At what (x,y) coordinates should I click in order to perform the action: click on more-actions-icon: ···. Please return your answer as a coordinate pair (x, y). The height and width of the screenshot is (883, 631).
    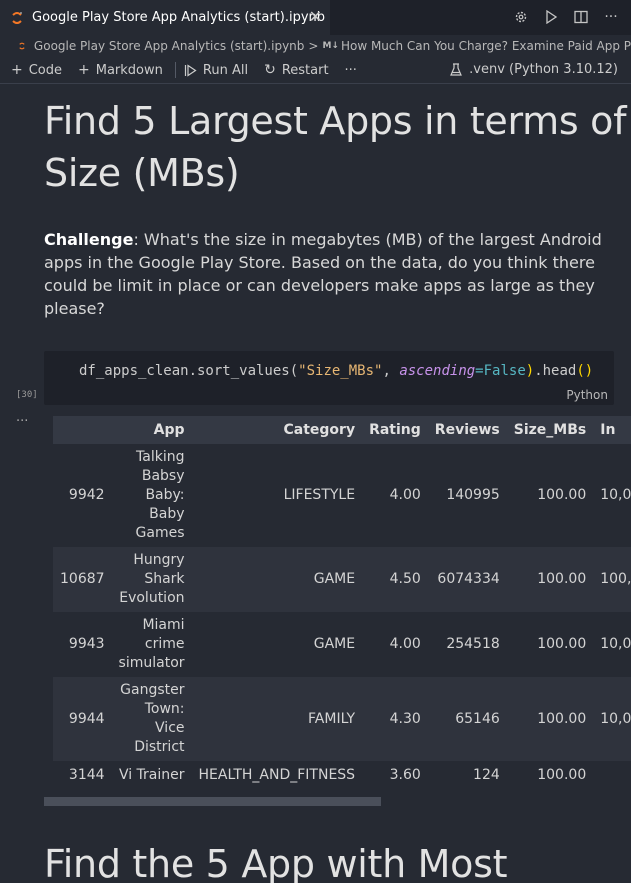
    Looking at the image, I should click on (611, 17).